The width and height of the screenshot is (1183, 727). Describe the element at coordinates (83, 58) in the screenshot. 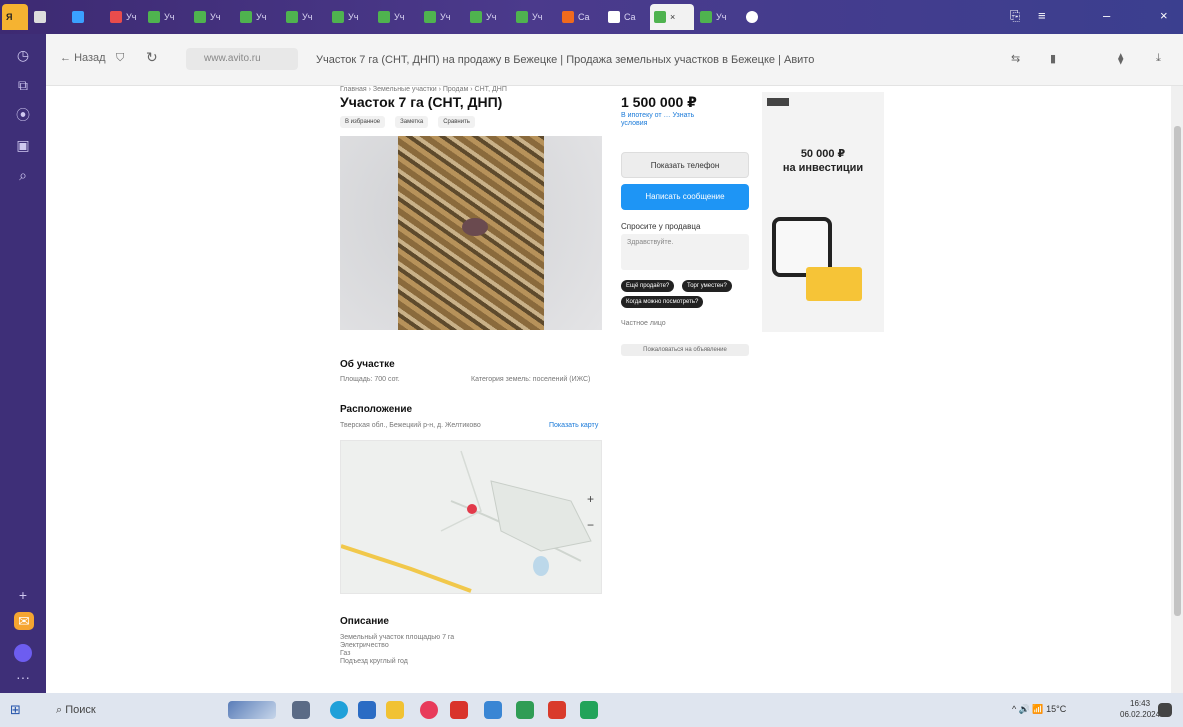

I see `back-button: ← Назад` at that location.